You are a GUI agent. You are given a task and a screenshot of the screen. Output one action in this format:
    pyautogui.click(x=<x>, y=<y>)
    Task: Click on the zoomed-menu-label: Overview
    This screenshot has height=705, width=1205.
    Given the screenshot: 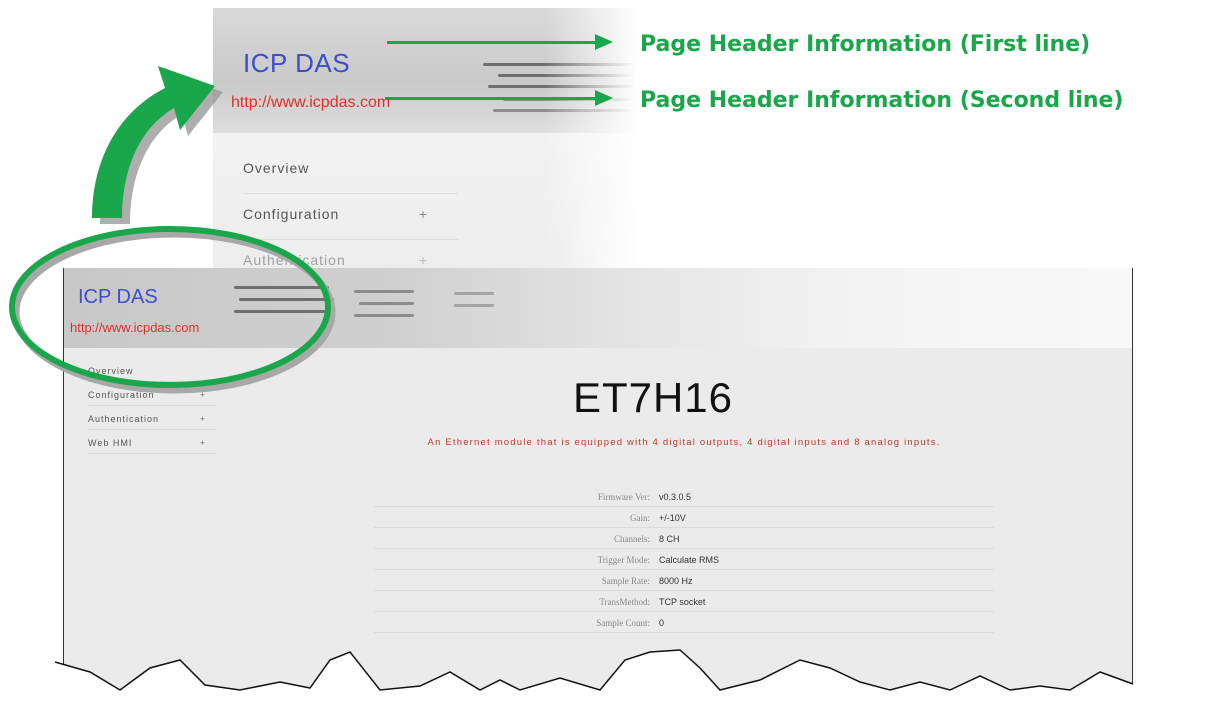 What is the action you would take?
    pyautogui.click(x=276, y=168)
    